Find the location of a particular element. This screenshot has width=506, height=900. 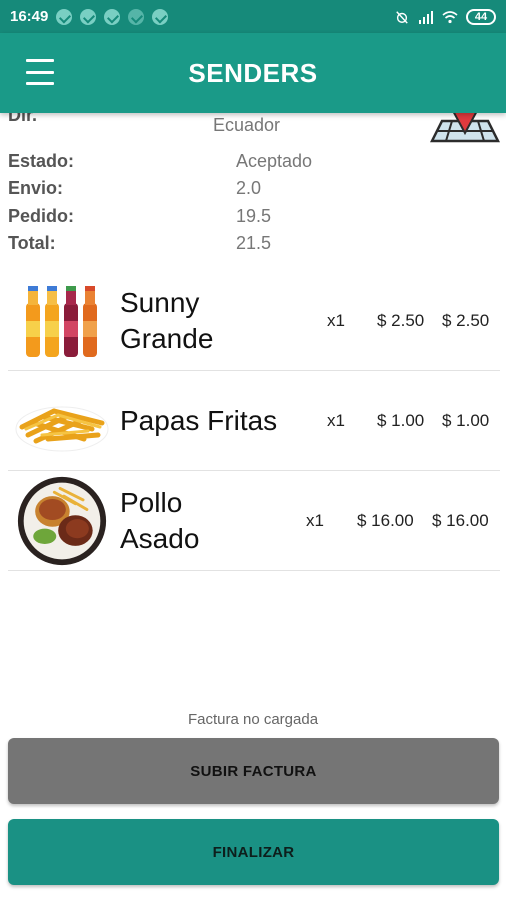

status-bar: 16:49 44 is located at coordinates (253, 16).